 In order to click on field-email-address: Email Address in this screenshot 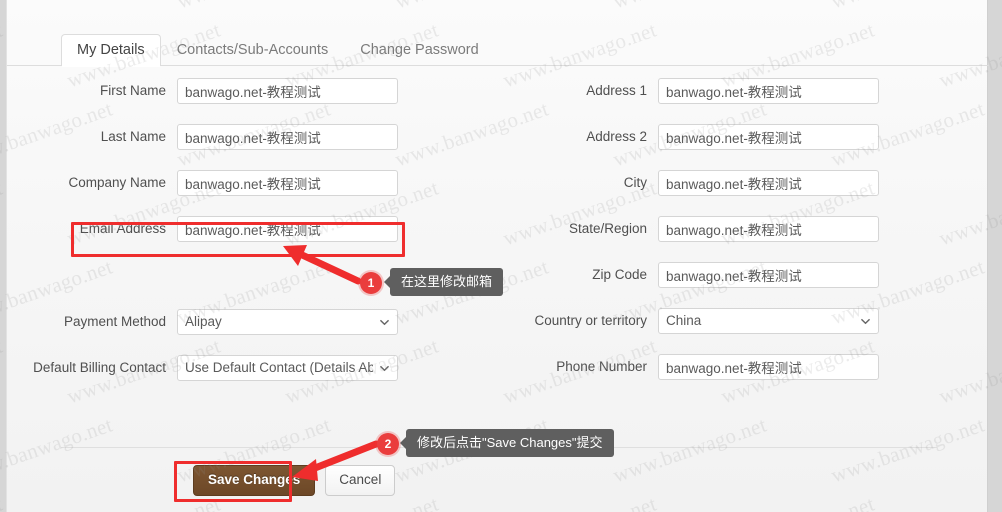, I will do `click(242, 239)`.